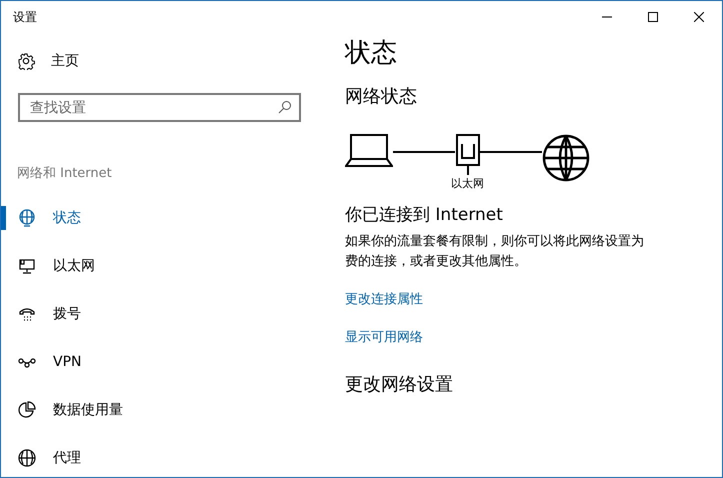 The width and height of the screenshot is (723, 478). What do you see at coordinates (27, 410) in the screenshot?
I see `pie-chart-icon` at bounding box center [27, 410].